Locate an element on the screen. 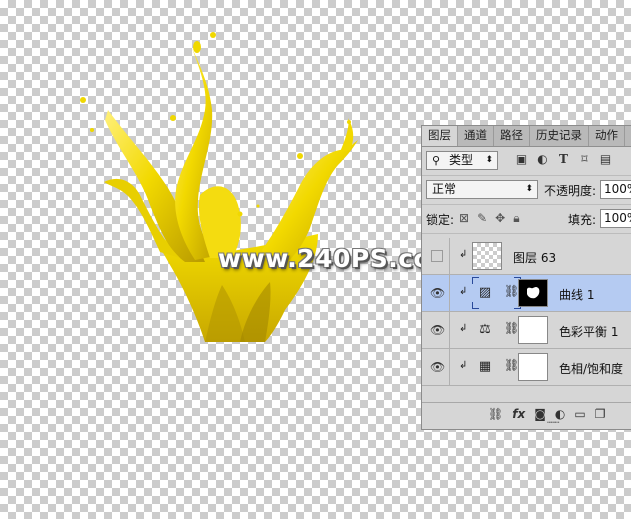 The width and height of the screenshot is (631, 519). type-filter-icon: T is located at coordinates (563, 159).